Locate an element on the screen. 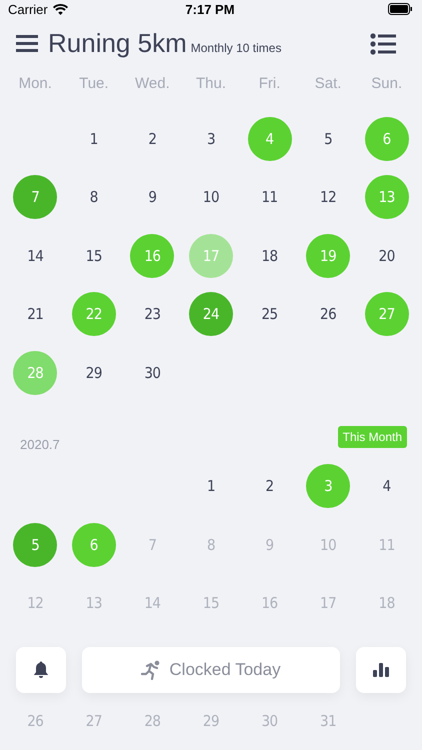  calendar-day: 22 is located at coordinates (94, 314).